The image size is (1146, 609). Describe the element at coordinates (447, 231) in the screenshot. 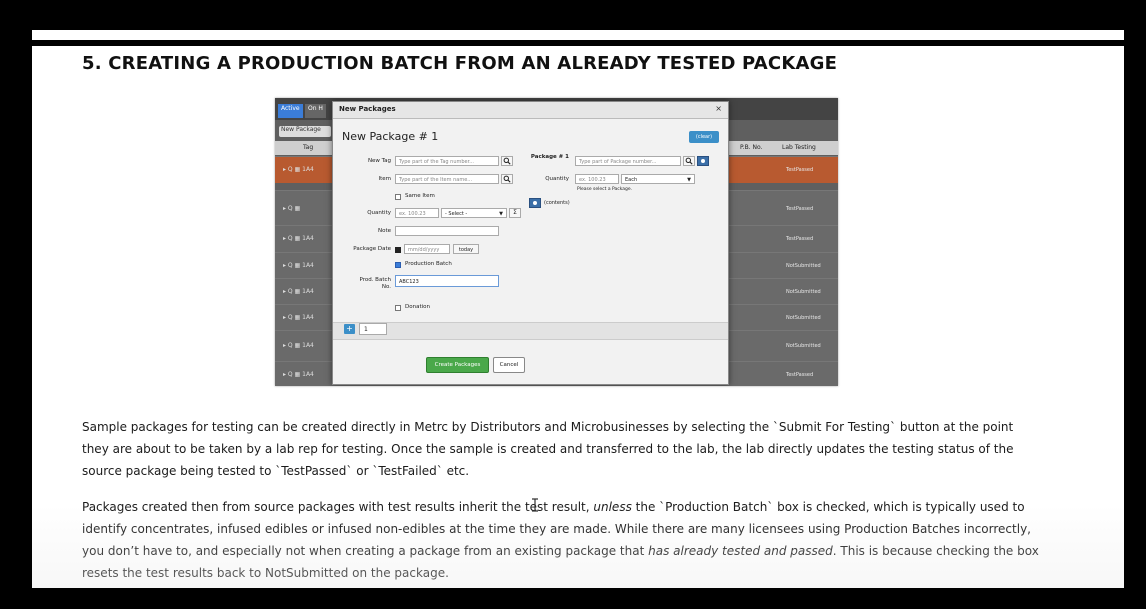

I see `note-input` at that location.